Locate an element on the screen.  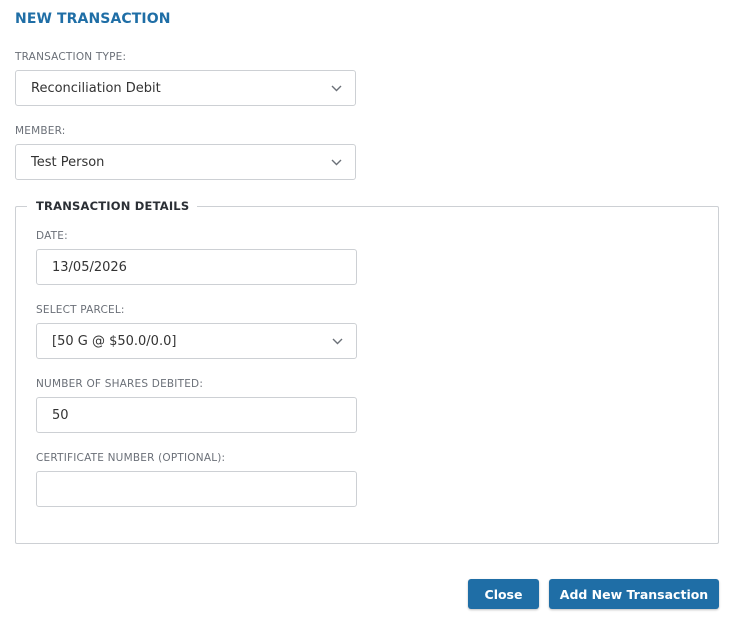
date-label: DATE: is located at coordinates (52, 236).